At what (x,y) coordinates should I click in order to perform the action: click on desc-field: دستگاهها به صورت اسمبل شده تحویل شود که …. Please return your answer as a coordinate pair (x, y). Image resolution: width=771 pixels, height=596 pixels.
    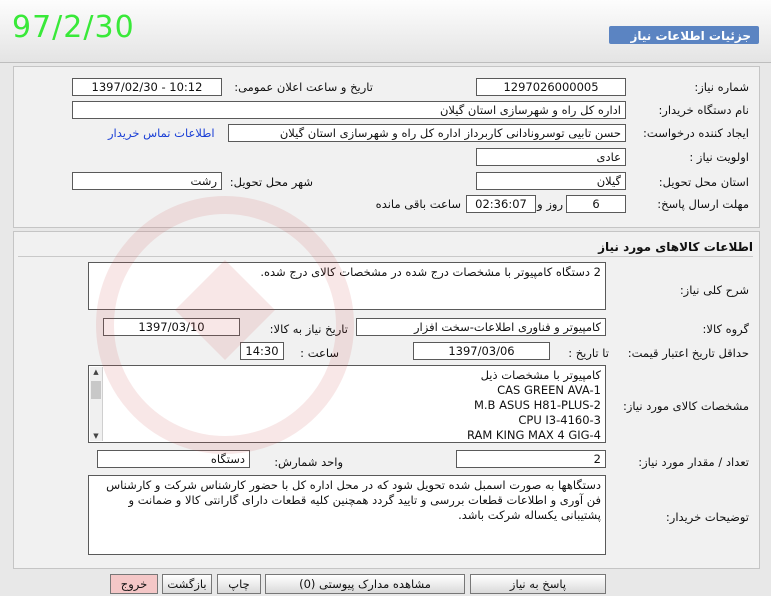
    Looking at the image, I should click on (347, 515).